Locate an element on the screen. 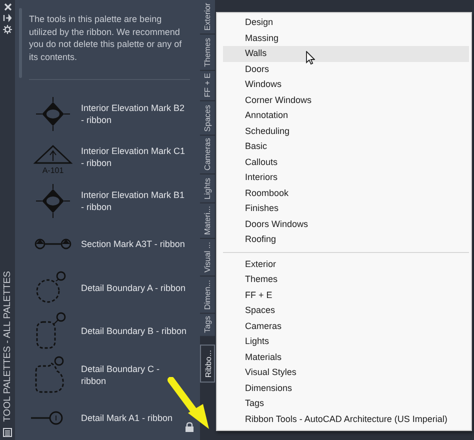 This screenshot has height=440, width=474. settings-icon is located at coordinates (7, 29).